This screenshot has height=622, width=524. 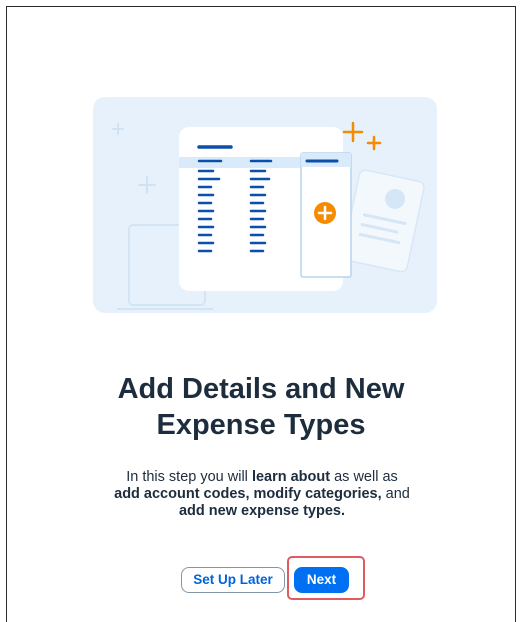 What do you see at coordinates (395, 494) in the screenshot?
I see `description-text: and` at bounding box center [395, 494].